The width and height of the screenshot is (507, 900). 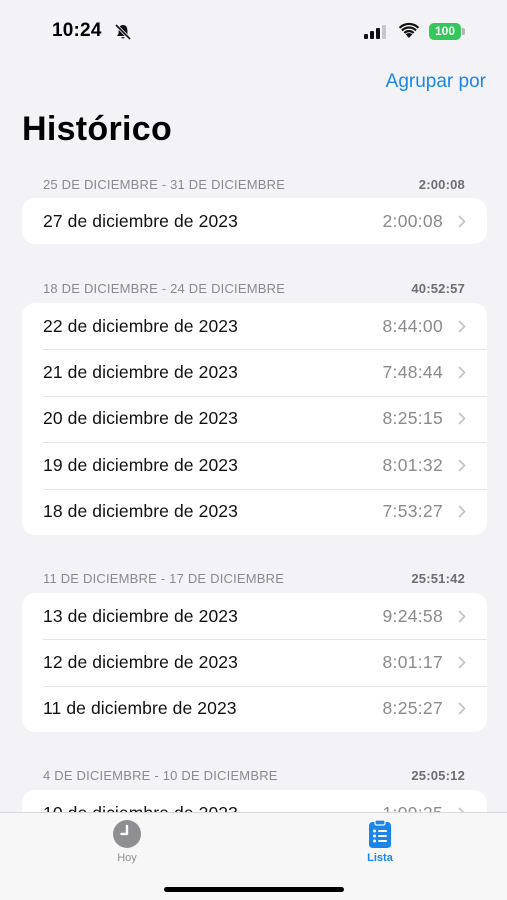 What do you see at coordinates (412, 708) in the screenshot?
I see `row-duration: 8:25:27` at bounding box center [412, 708].